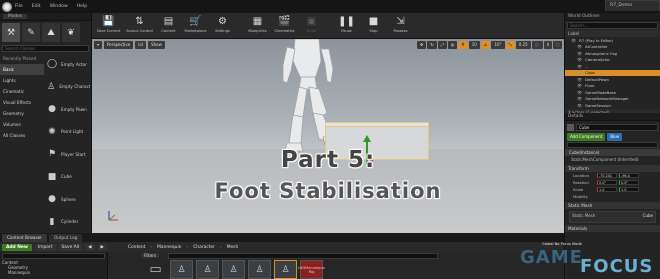 This screenshot has height=279, width=660. What do you see at coordinates (498, 45) in the screenshot?
I see `rotation-snap-value: 10°` at bounding box center [498, 45].